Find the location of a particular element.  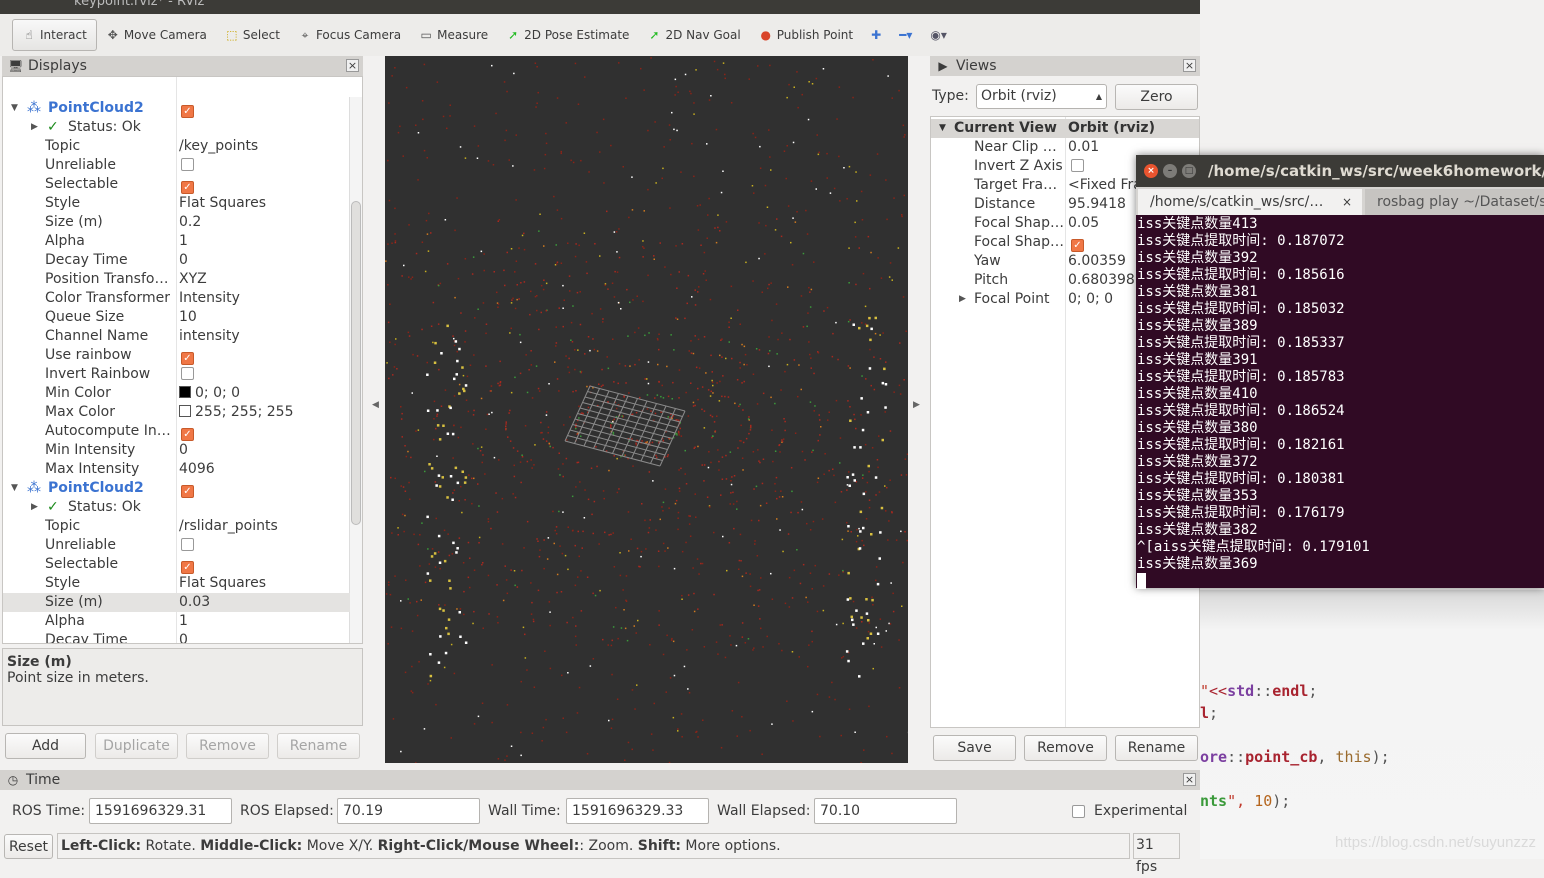

view-type-select: Orbit (rviz)▲ is located at coordinates (1041, 96).